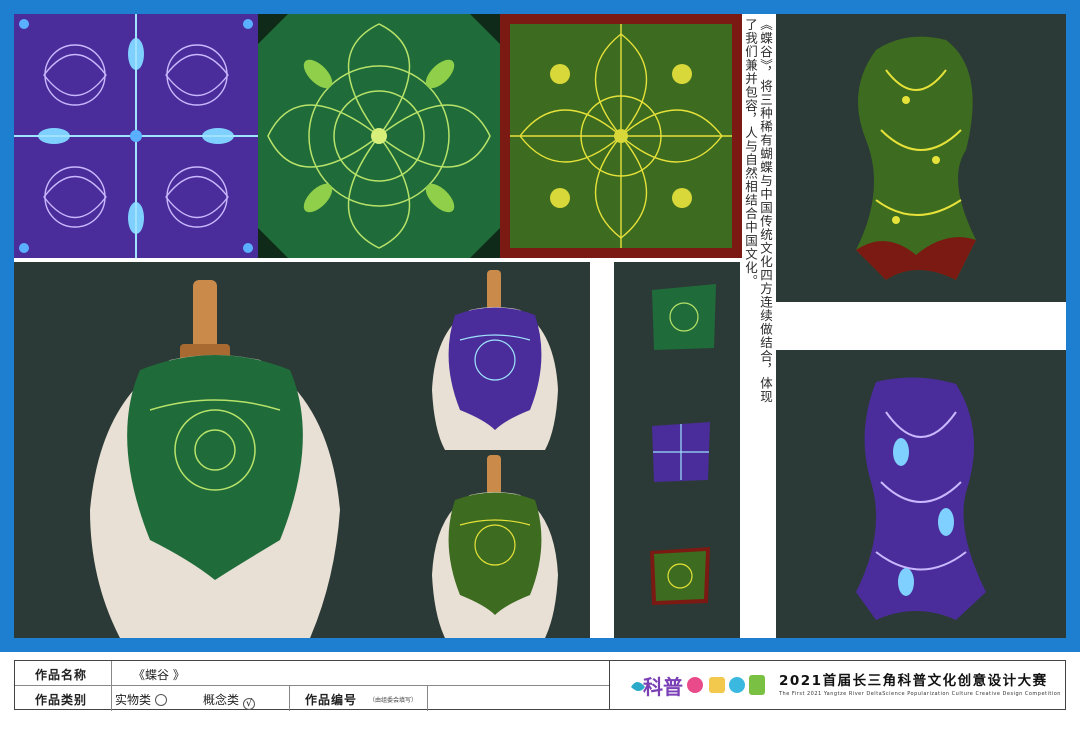 This screenshot has width=1080, height=733. What do you see at coordinates (680, 576) in the screenshot?
I see `folded-olive-scarf` at bounding box center [680, 576].